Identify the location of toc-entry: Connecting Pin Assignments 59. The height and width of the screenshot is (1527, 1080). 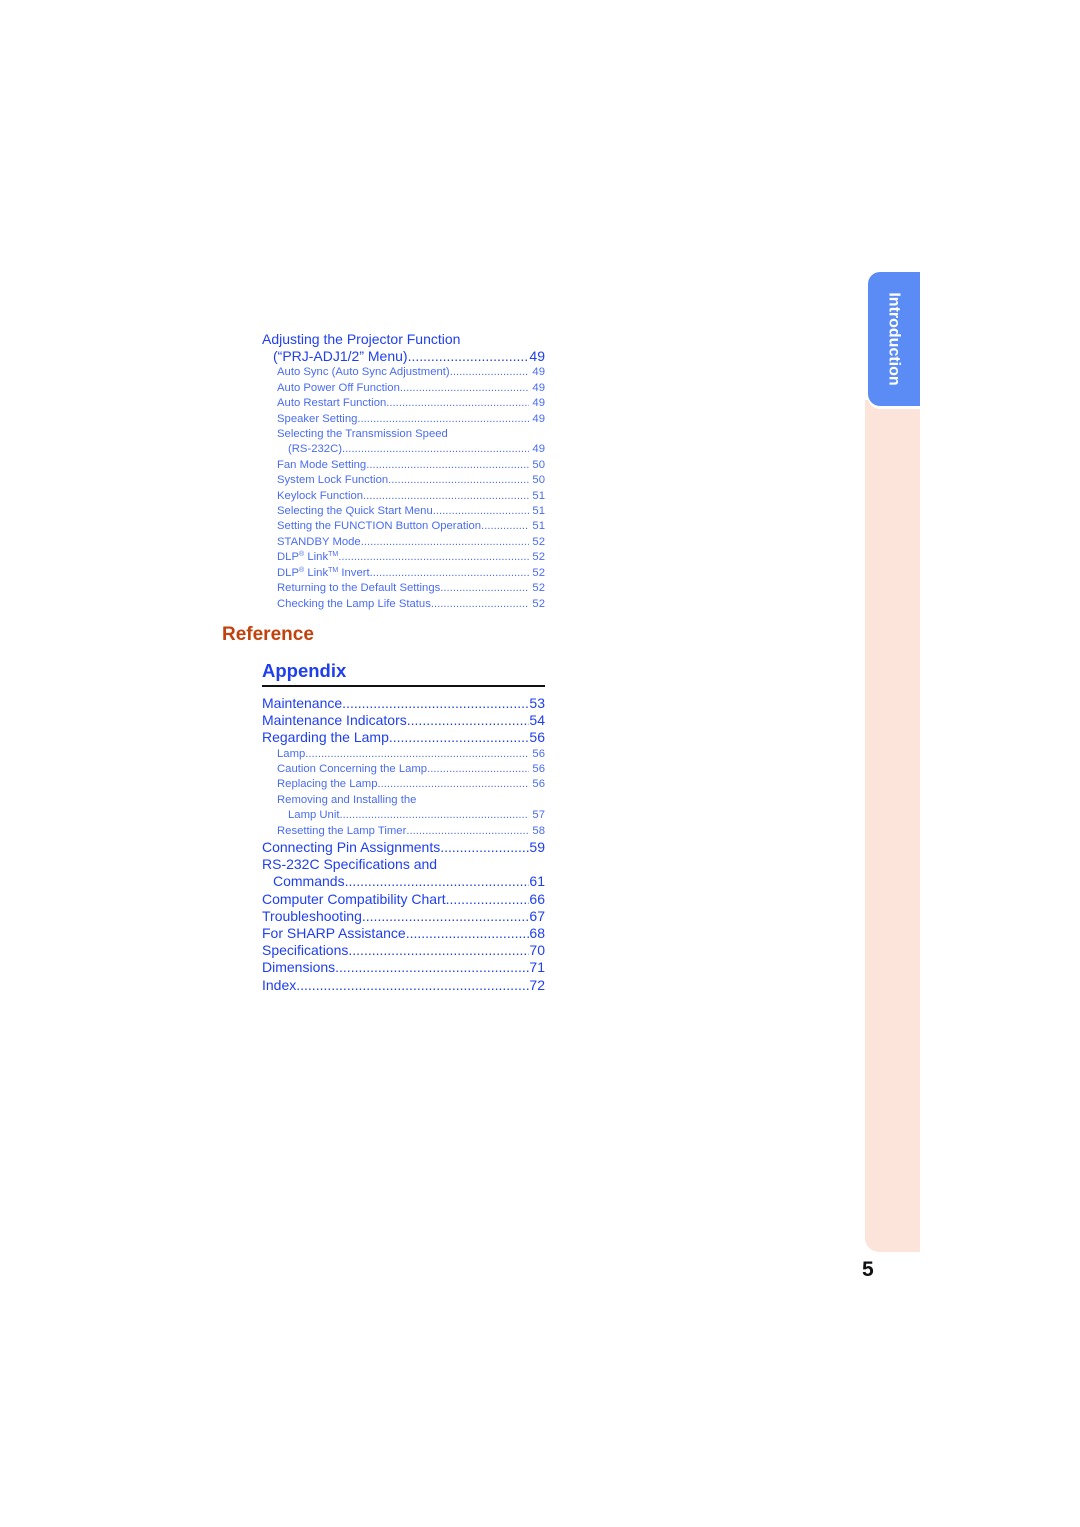
(403, 847).